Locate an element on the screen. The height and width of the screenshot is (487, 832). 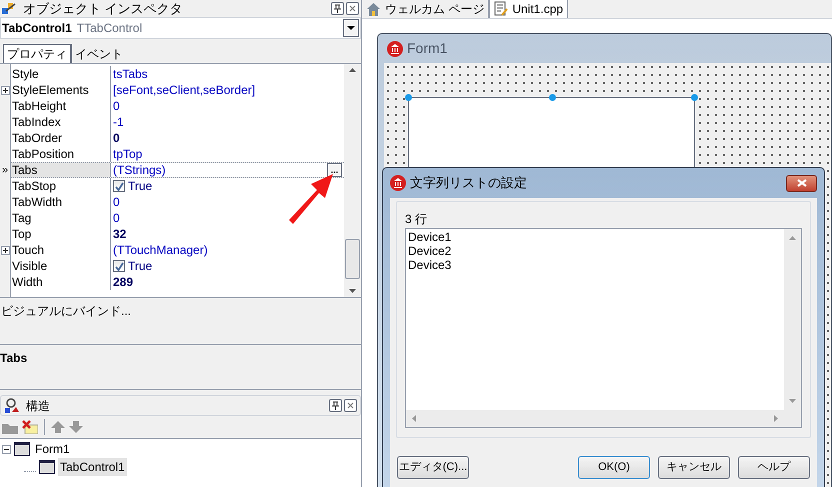
property-row: TabWidth 0 is located at coordinates (172, 202).